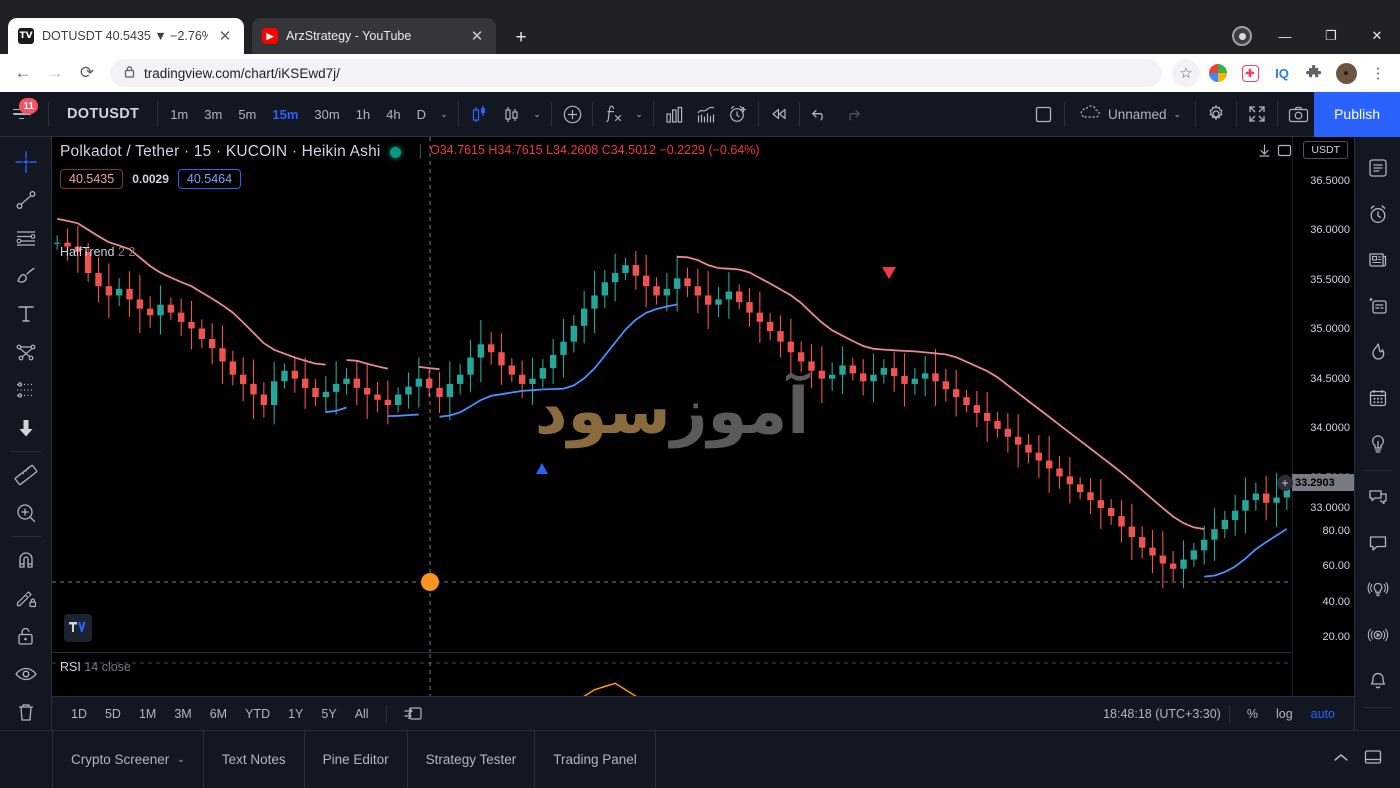  Describe the element at coordinates (55, 73) in the screenshot. I see `forward-icon: →` at that location.